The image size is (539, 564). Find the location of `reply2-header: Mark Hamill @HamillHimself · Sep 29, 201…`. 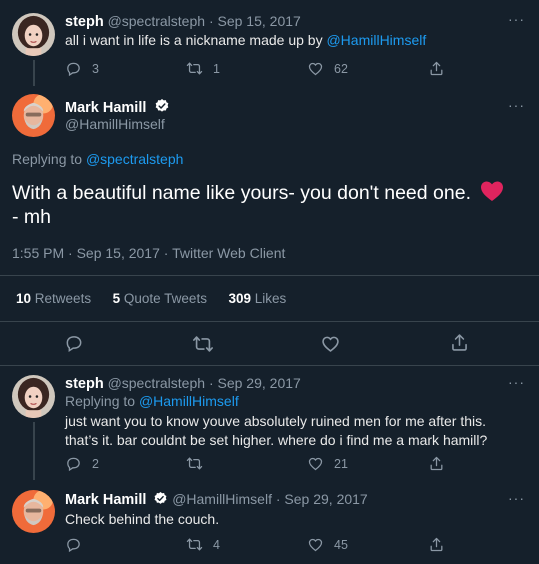

reply2-header: Mark Hamill @HamillHimself · Sep 29, 201… is located at coordinates (216, 499).